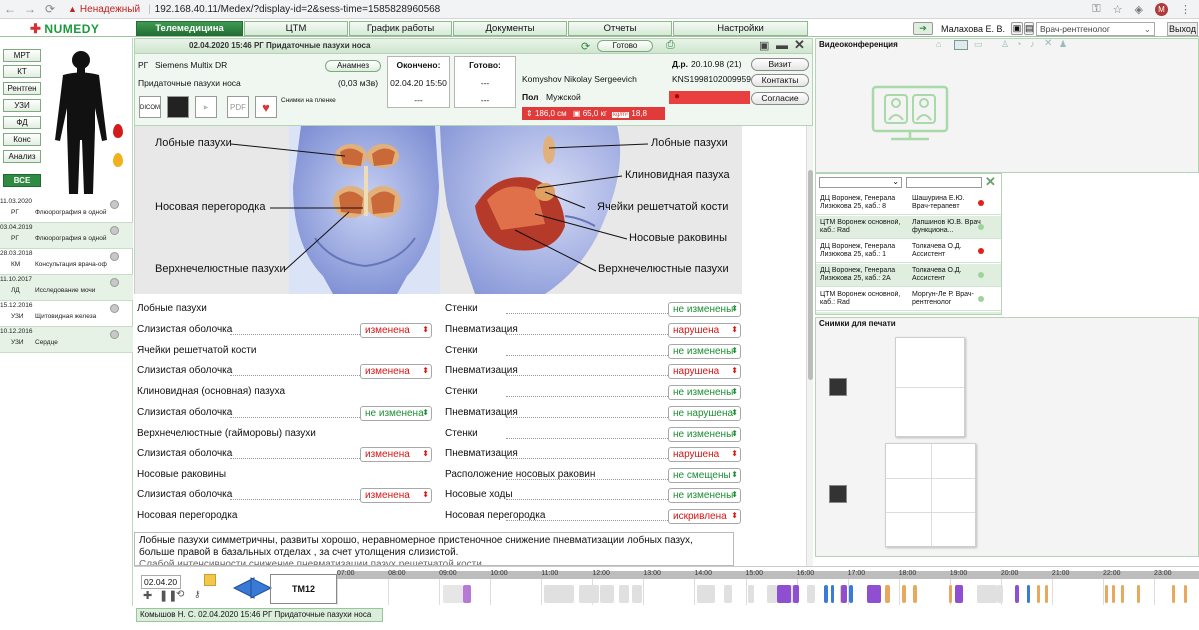  What do you see at coordinates (1032, 44) in the screenshot?
I see `mic-icon: ♪` at bounding box center [1032, 44].